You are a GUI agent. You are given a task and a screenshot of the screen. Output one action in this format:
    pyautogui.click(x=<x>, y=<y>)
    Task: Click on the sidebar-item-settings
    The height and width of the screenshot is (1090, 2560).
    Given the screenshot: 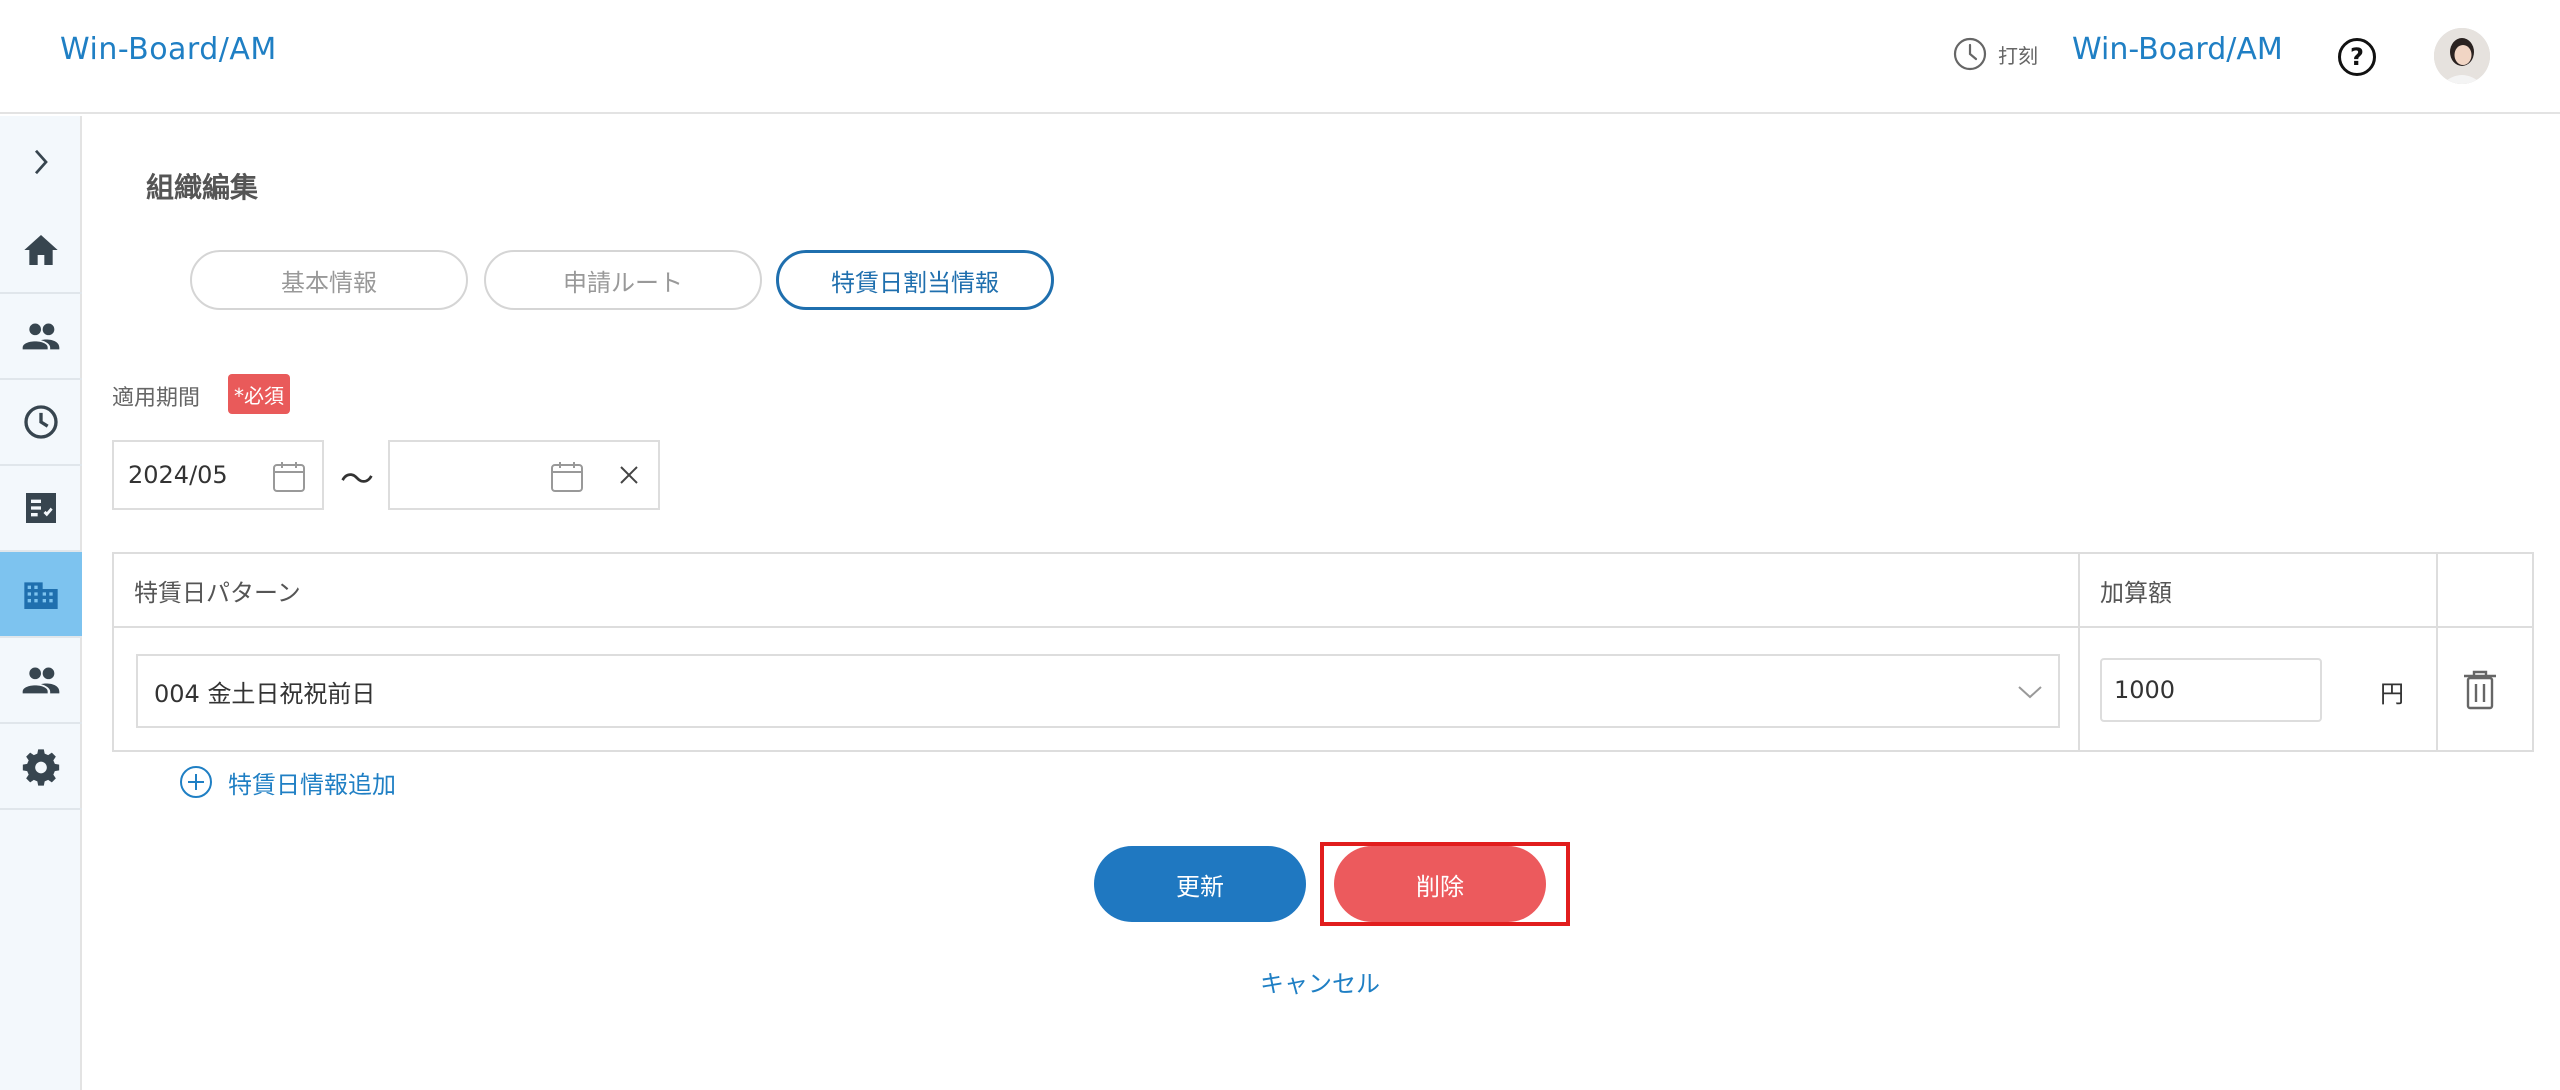 What is the action you would take?
    pyautogui.click(x=41, y=767)
    